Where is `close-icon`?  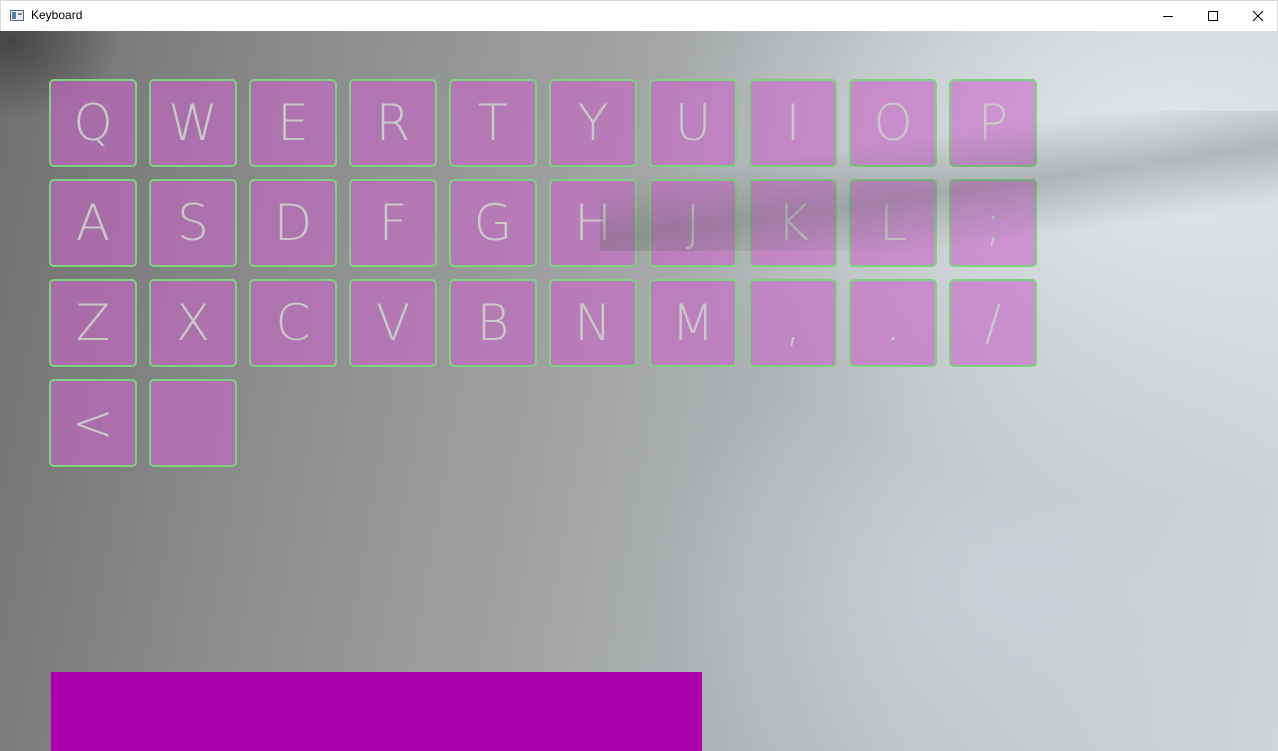
close-icon is located at coordinates (1258, 16).